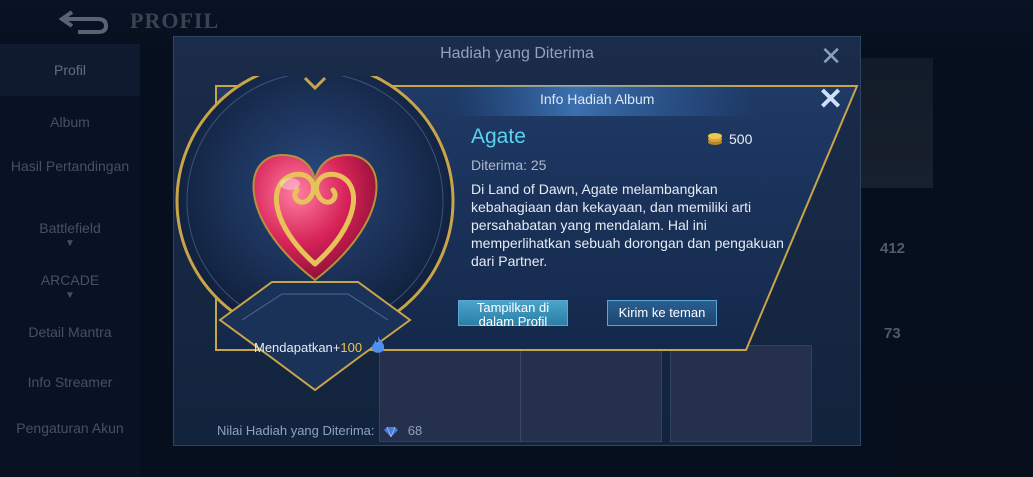 The height and width of the screenshot is (477, 1033). What do you see at coordinates (509, 165) in the screenshot?
I see `received-count: Diterima: 25` at bounding box center [509, 165].